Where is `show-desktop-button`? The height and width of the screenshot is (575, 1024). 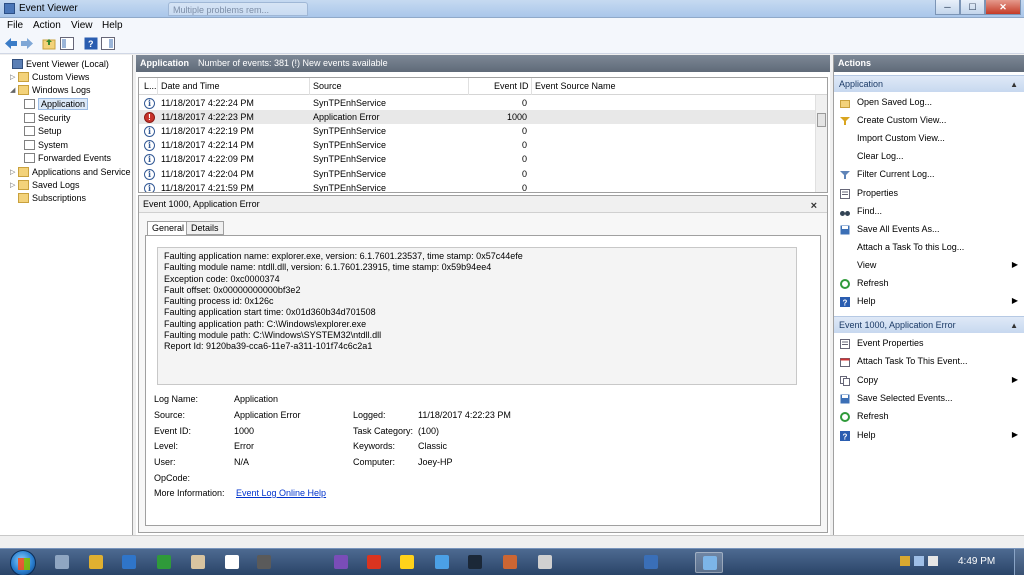 show-desktop-button is located at coordinates (1019, 562).